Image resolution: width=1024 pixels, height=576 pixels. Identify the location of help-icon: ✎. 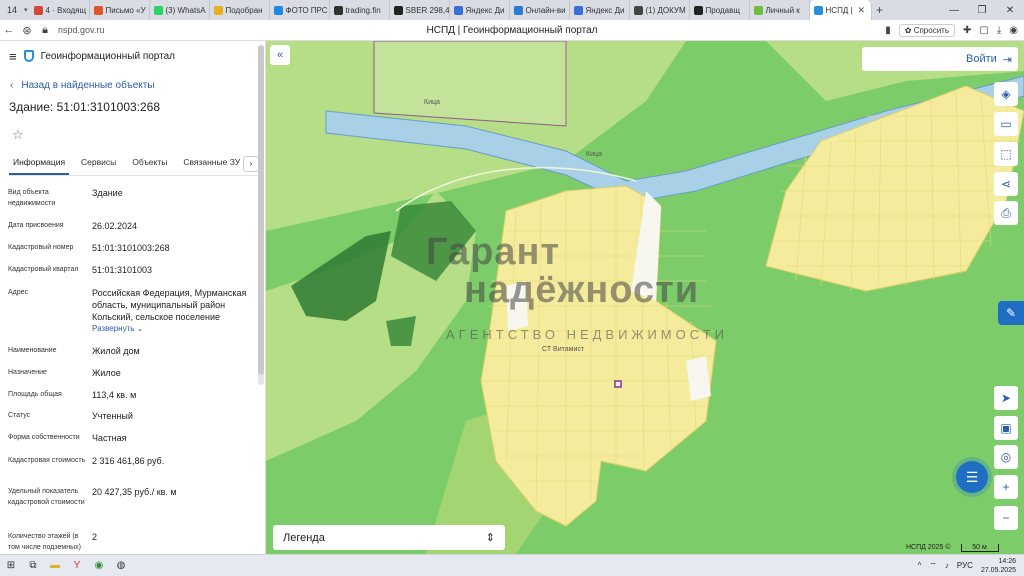
(1011, 313).